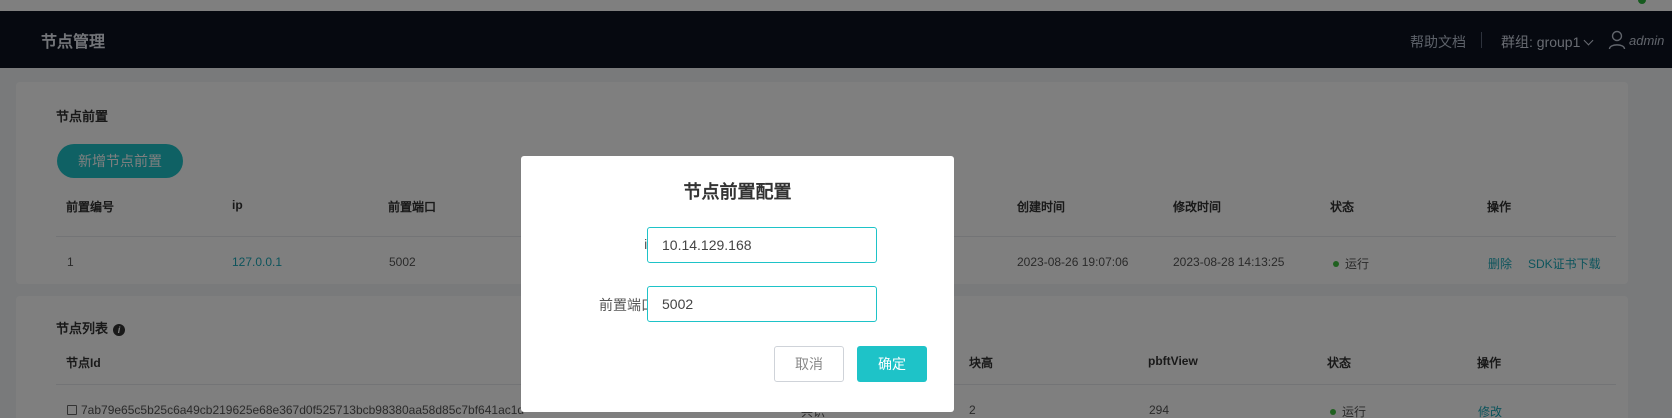 The width and height of the screenshot is (1672, 418). What do you see at coordinates (892, 364) in the screenshot?
I see `confirm-button: 确定` at bounding box center [892, 364].